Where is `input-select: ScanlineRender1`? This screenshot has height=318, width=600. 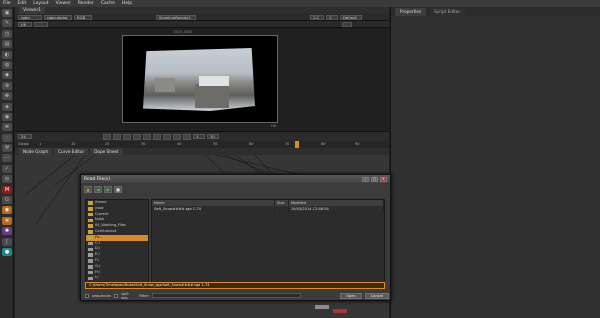
input-select: ScanlineRender1 is located at coordinates (176, 17).